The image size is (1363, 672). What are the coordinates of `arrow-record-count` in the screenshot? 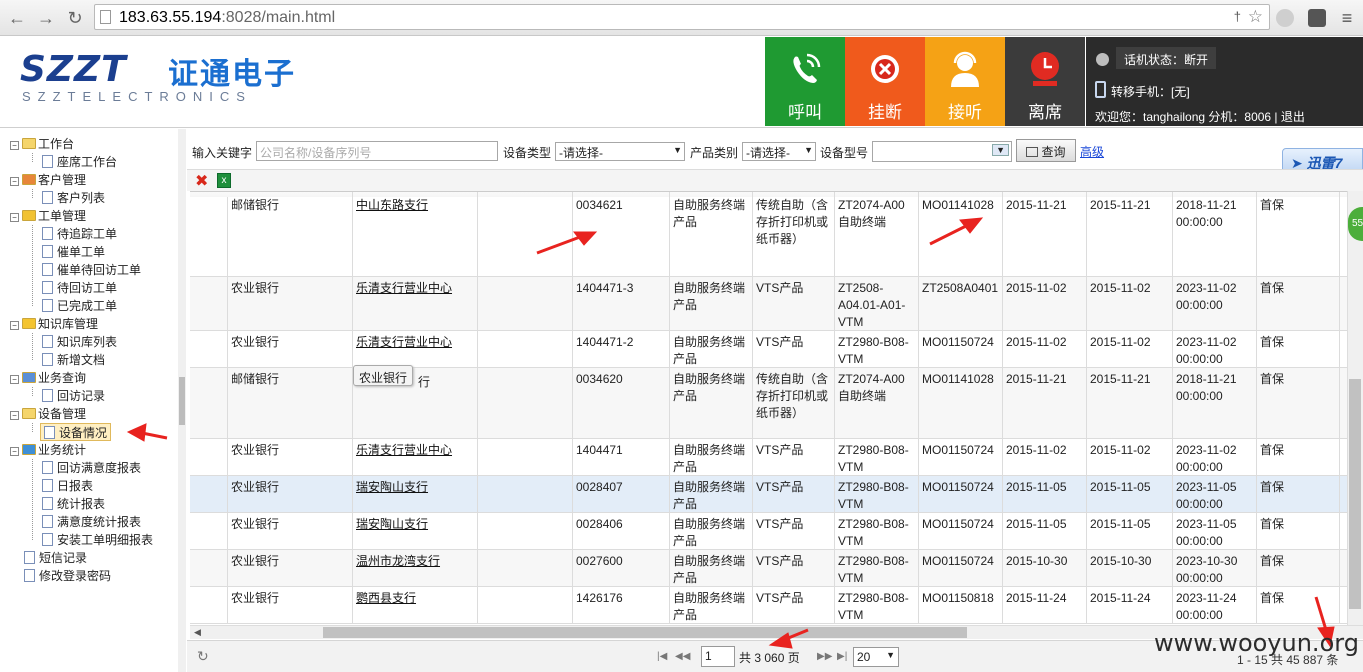 It's located at (1321, 613).